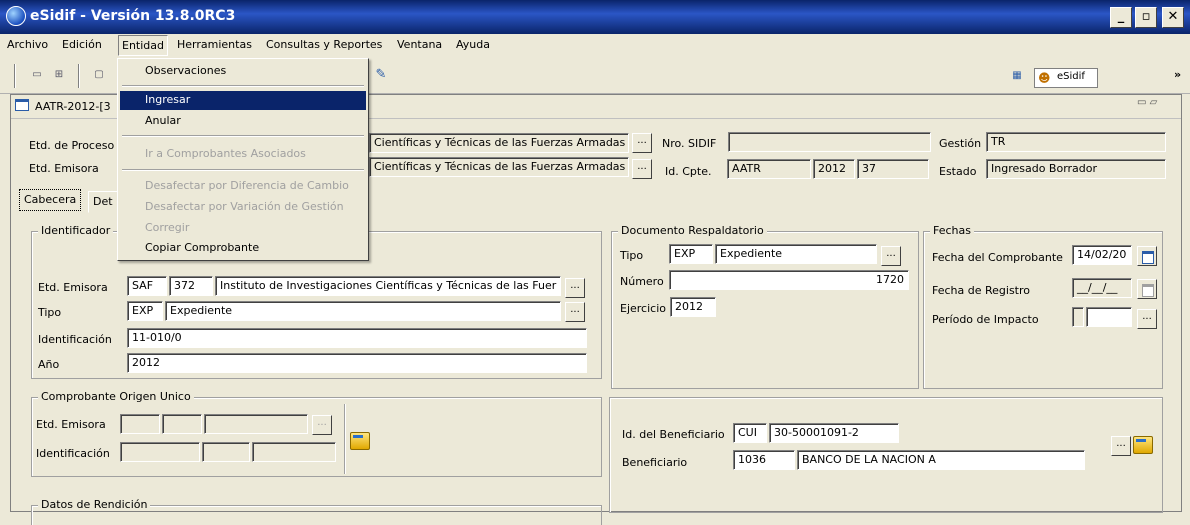  Describe the element at coordinates (50, 312) in the screenshot. I see `ident-tipo-label: Tipo` at that location.